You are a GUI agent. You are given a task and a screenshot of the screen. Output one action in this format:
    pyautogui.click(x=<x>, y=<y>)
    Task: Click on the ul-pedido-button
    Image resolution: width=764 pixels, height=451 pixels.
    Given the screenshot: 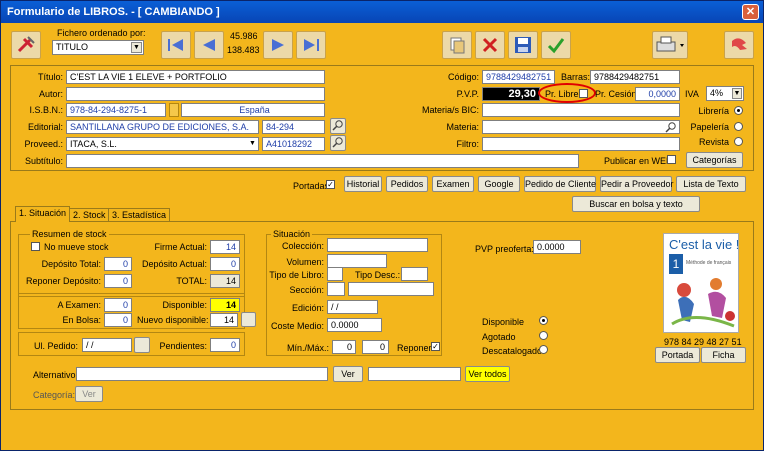 What is the action you would take?
    pyautogui.click(x=142, y=345)
    